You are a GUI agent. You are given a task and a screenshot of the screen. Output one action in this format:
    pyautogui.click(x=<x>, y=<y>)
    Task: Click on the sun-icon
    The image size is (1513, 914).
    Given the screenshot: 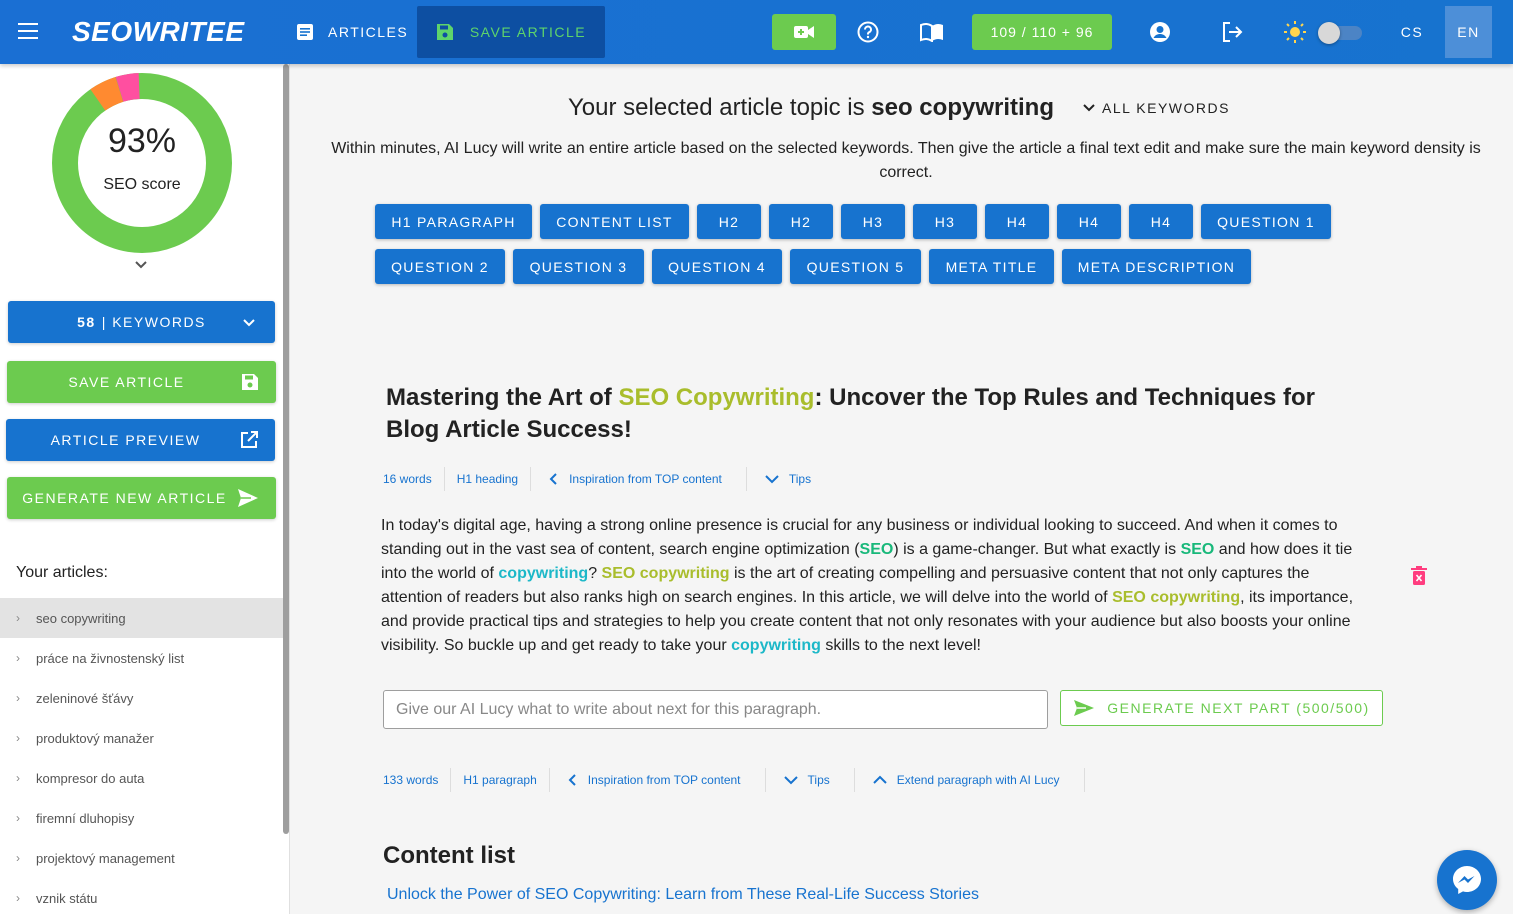 What is the action you would take?
    pyautogui.click(x=1295, y=32)
    